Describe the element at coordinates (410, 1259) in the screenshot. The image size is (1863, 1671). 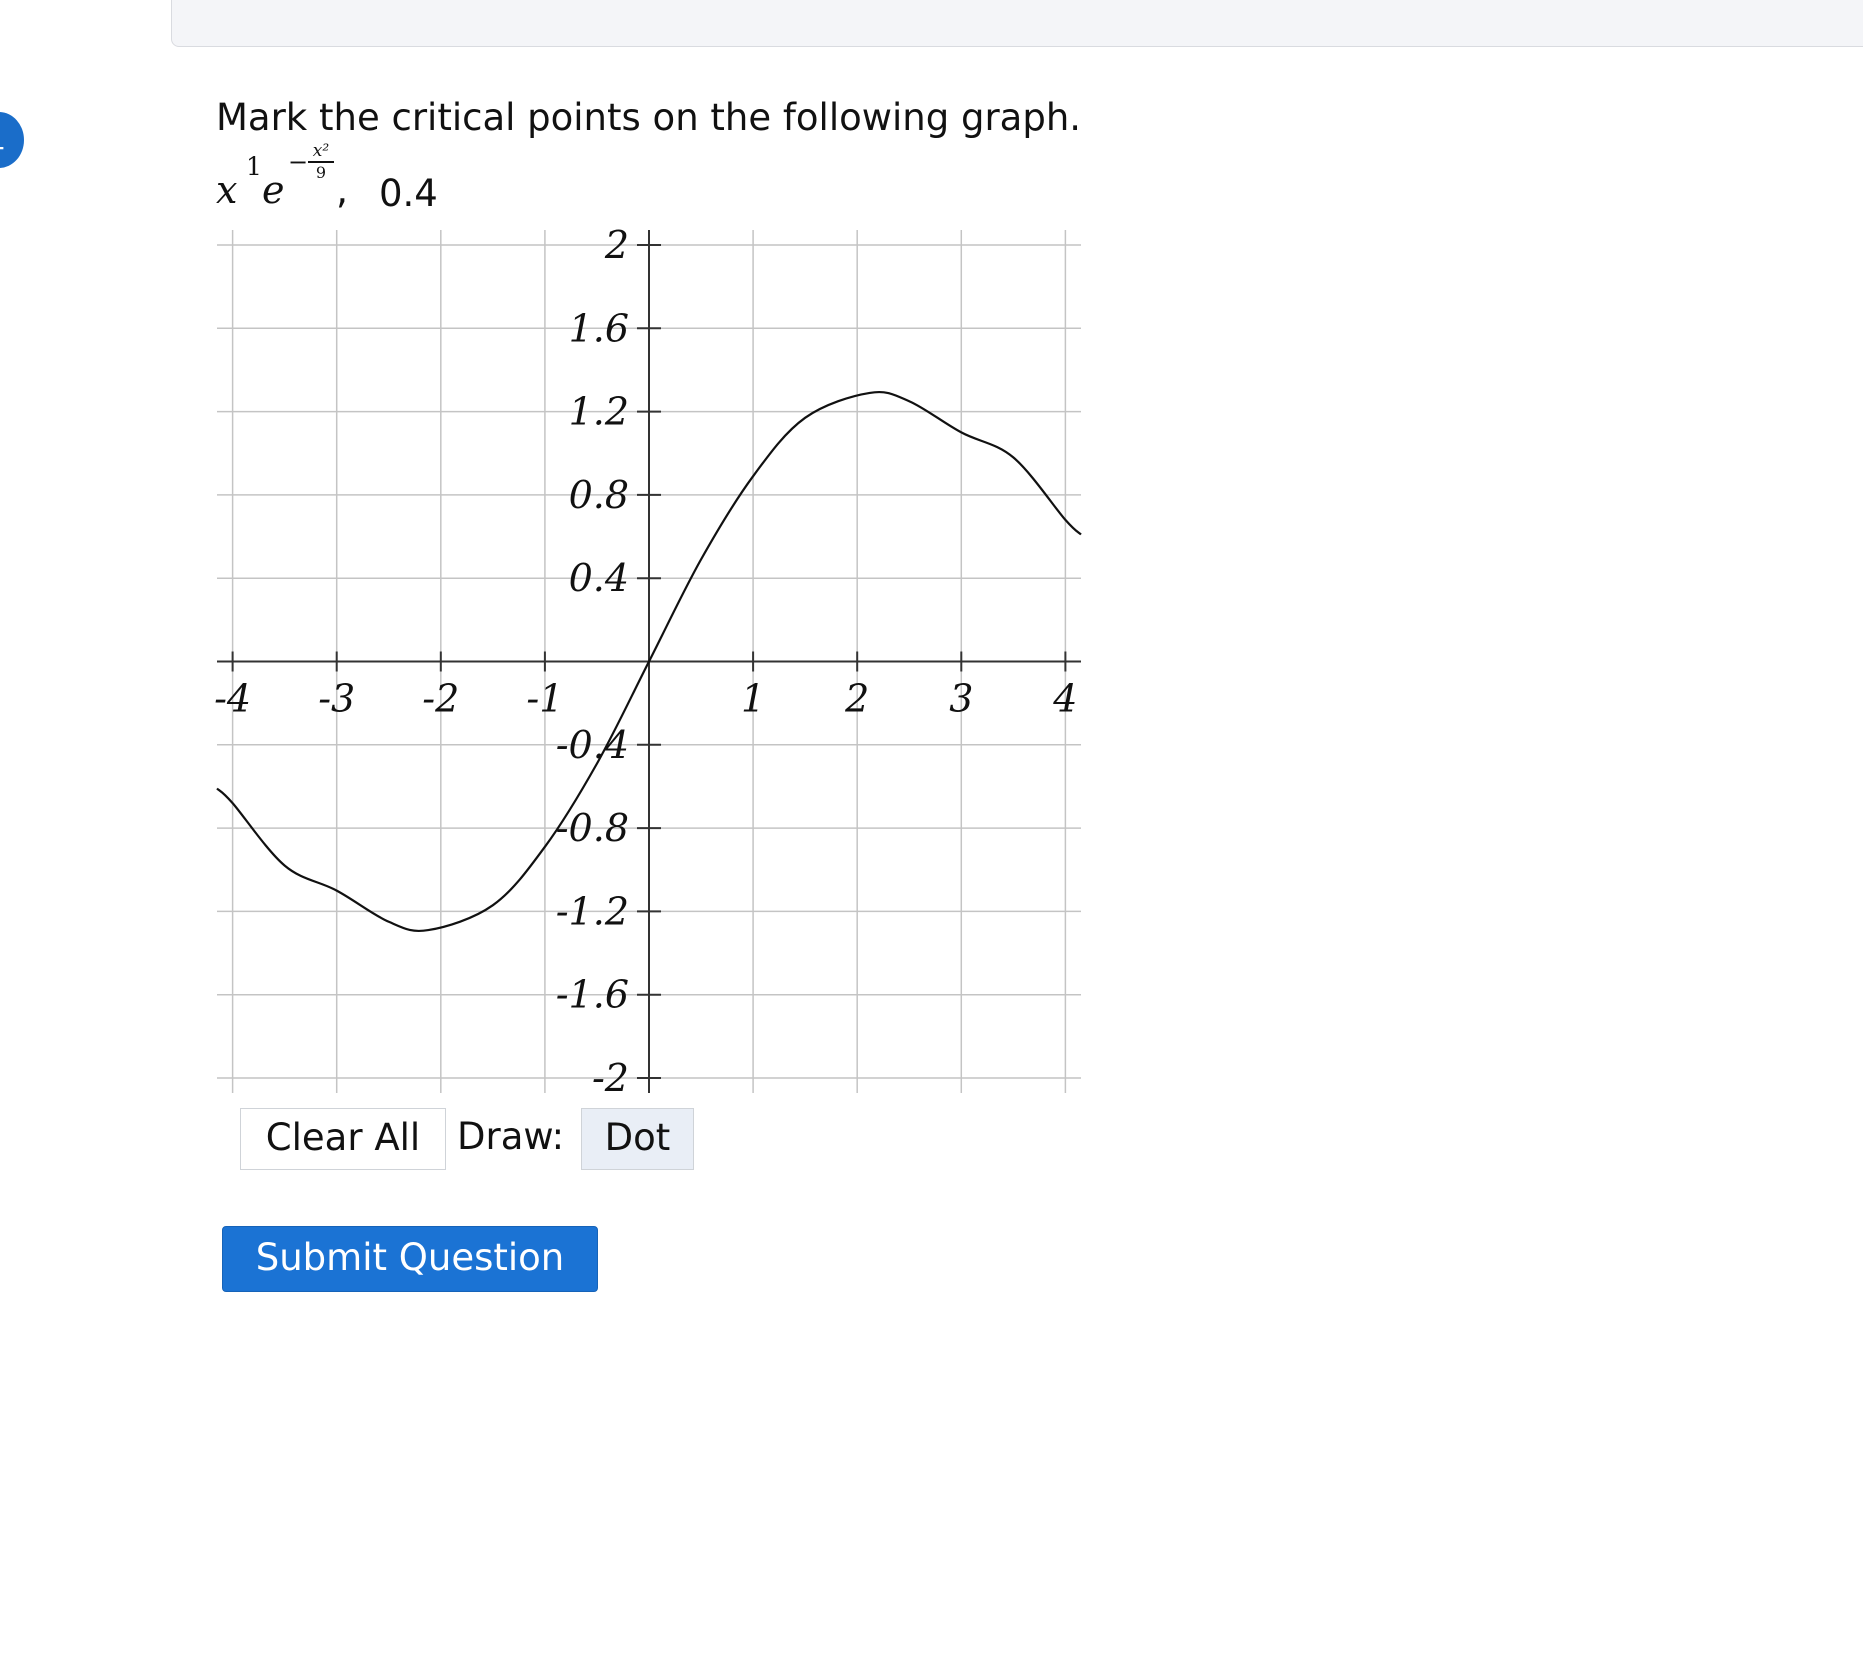
I see `submit-question-button: Submit Question` at that location.